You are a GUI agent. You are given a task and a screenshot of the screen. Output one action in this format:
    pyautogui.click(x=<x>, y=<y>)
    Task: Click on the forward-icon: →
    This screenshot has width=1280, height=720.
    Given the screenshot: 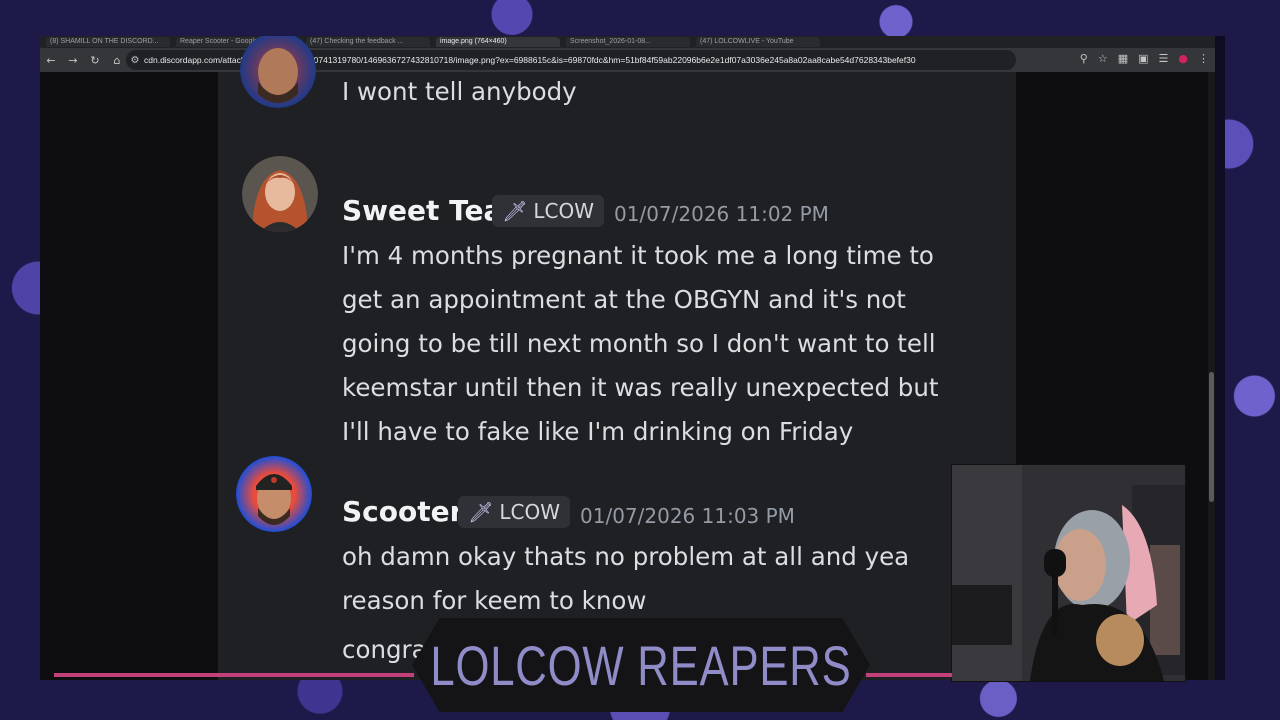 What is the action you would take?
    pyautogui.click(x=73, y=60)
    